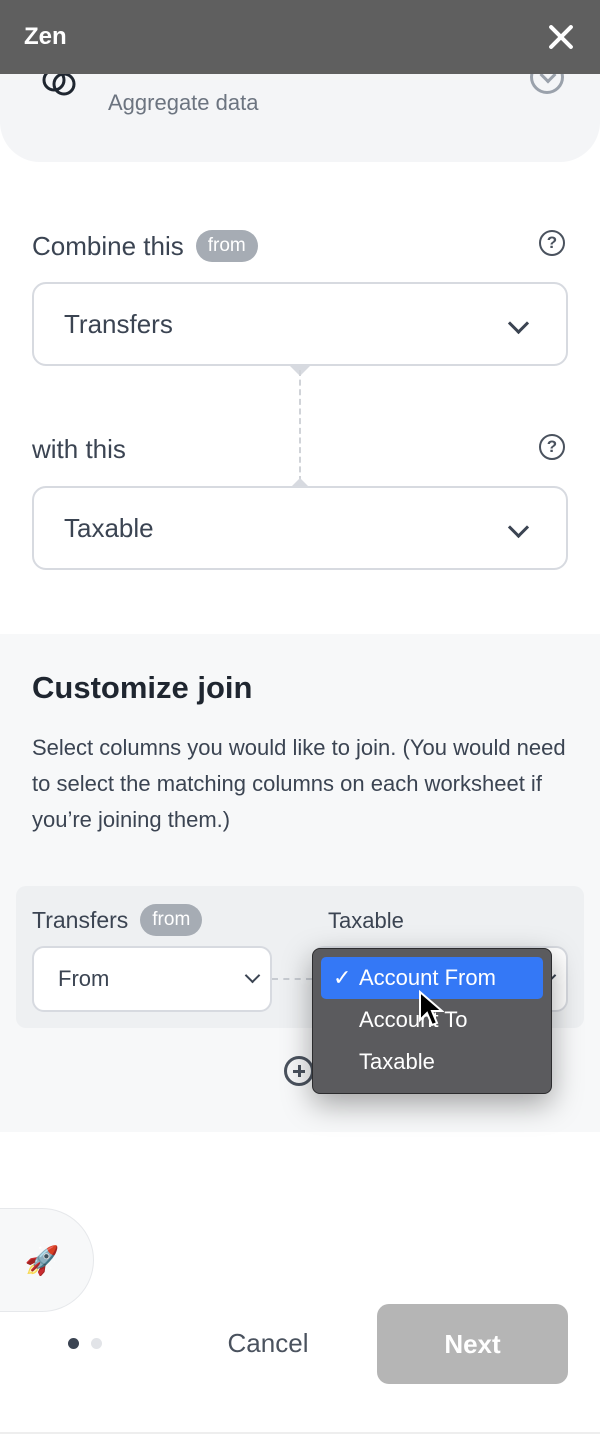 The width and height of the screenshot is (600, 1436). Describe the element at coordinates (292, 979) in the screenshot. I see `join-connector` at that location.